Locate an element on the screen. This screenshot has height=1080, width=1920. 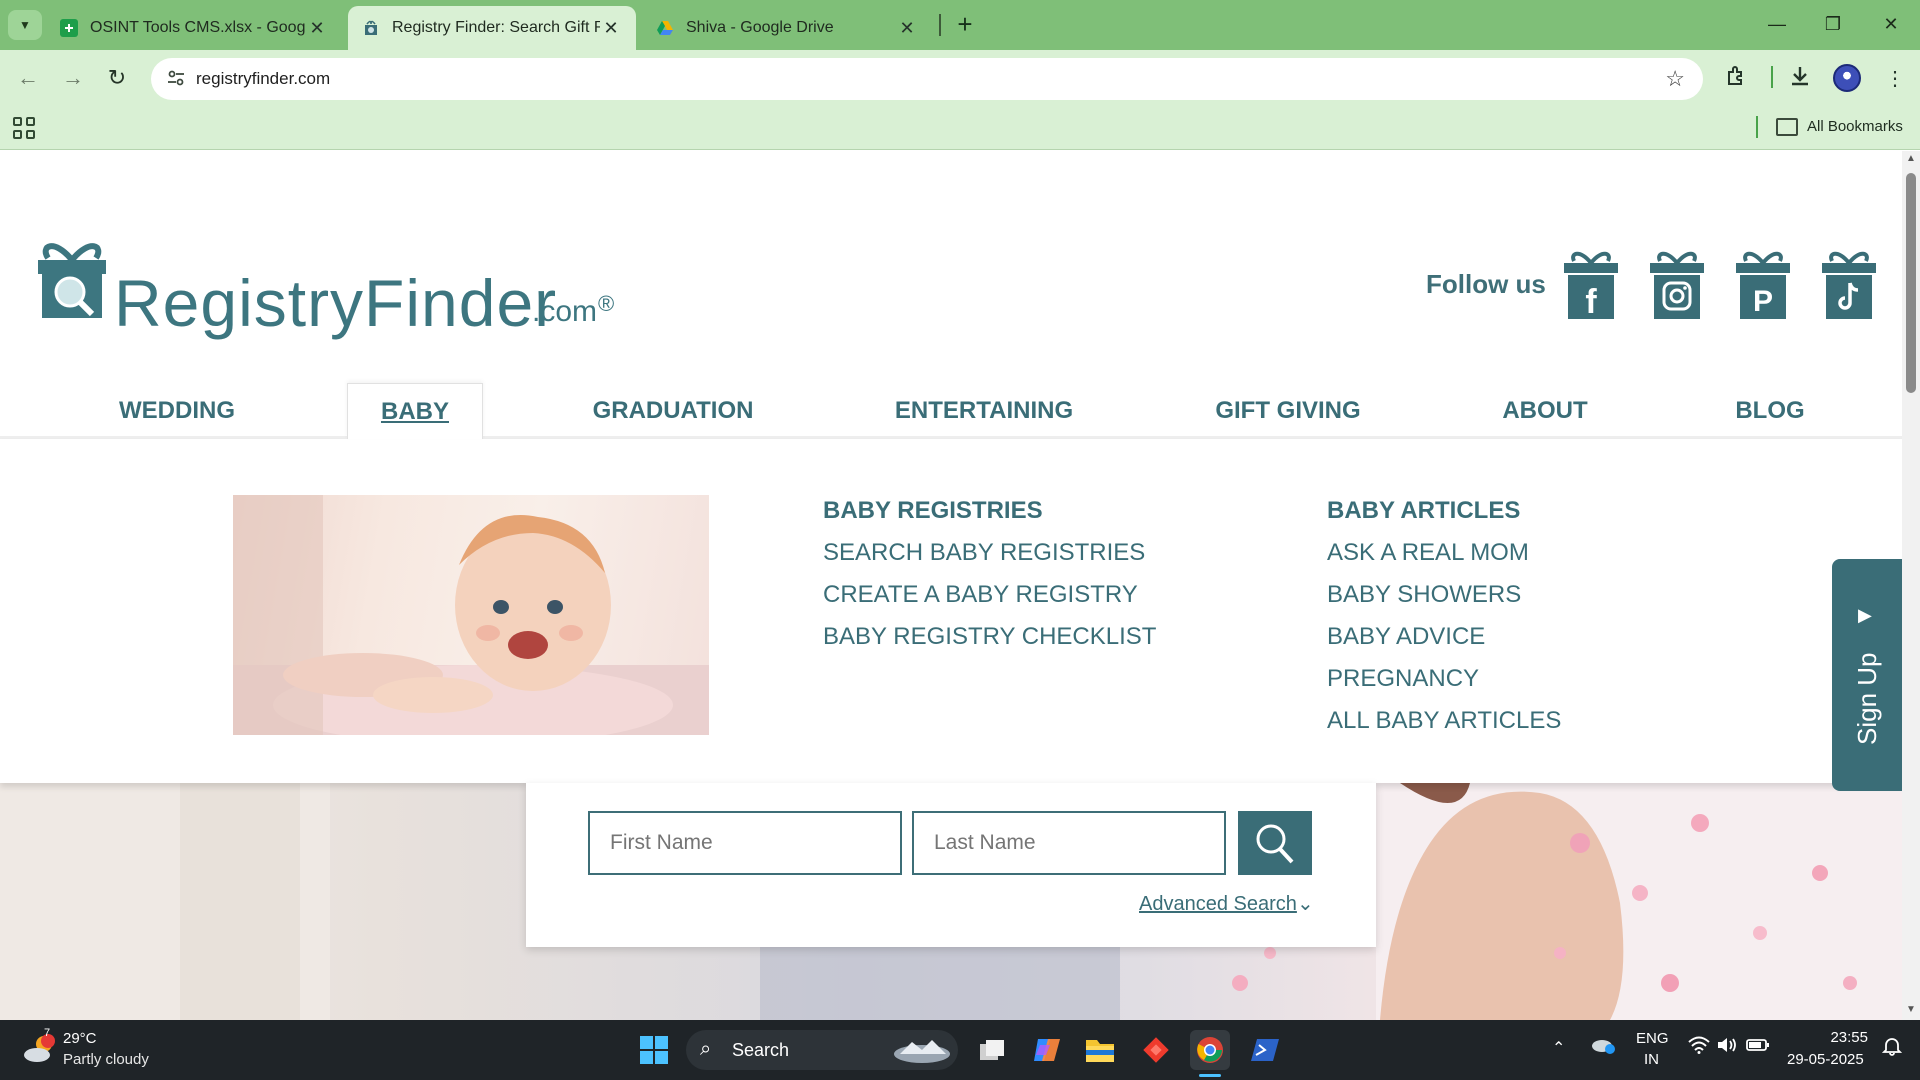
weather-badge: 7 is located at coordinates (47, 1033).